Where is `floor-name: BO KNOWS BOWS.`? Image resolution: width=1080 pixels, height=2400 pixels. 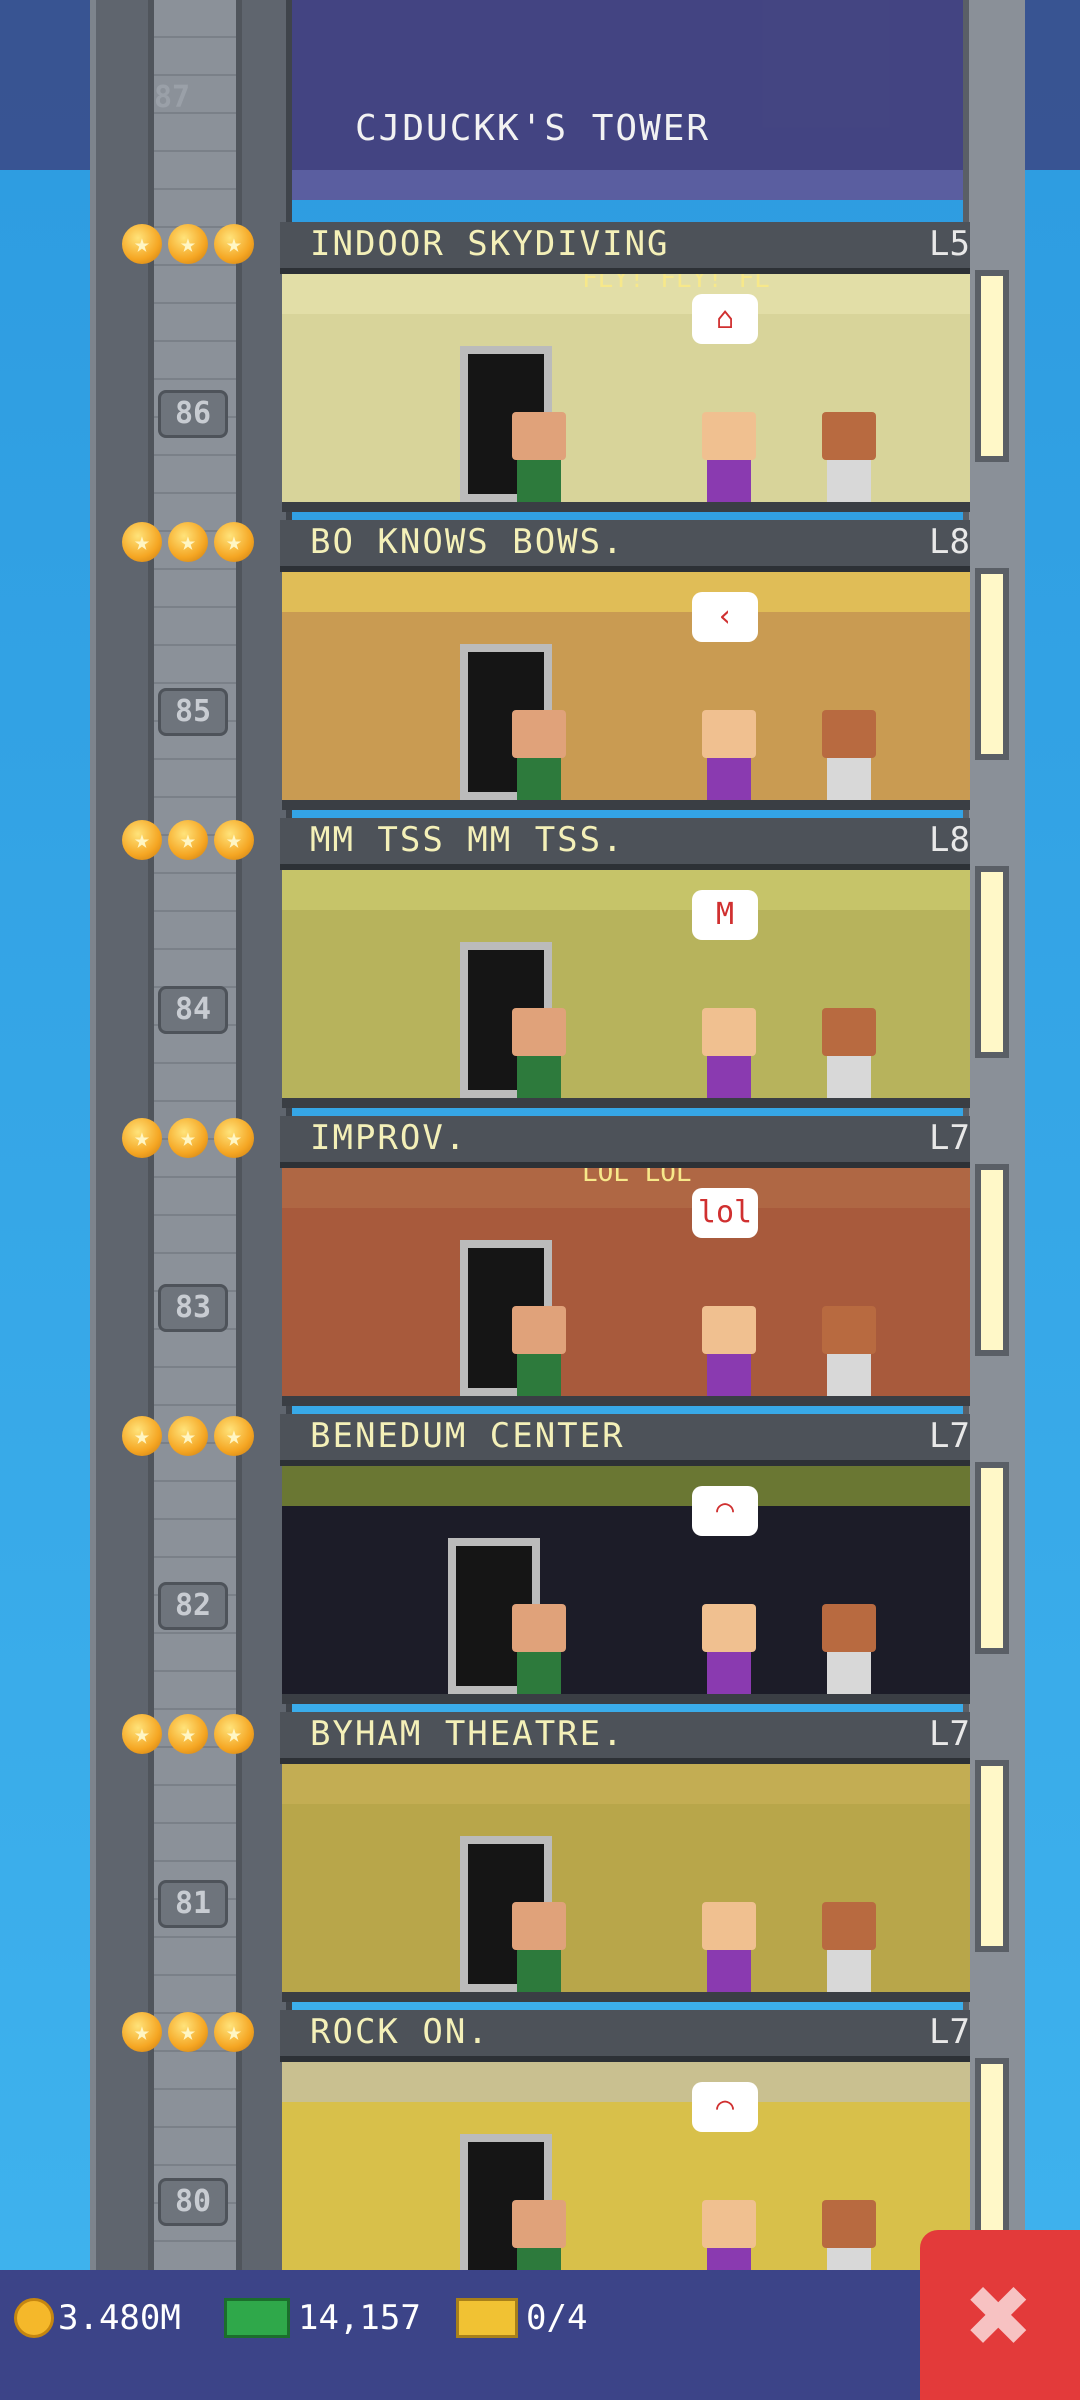
floor-name: BO KNOWS BOWS. is located at coordinates (467, 542).